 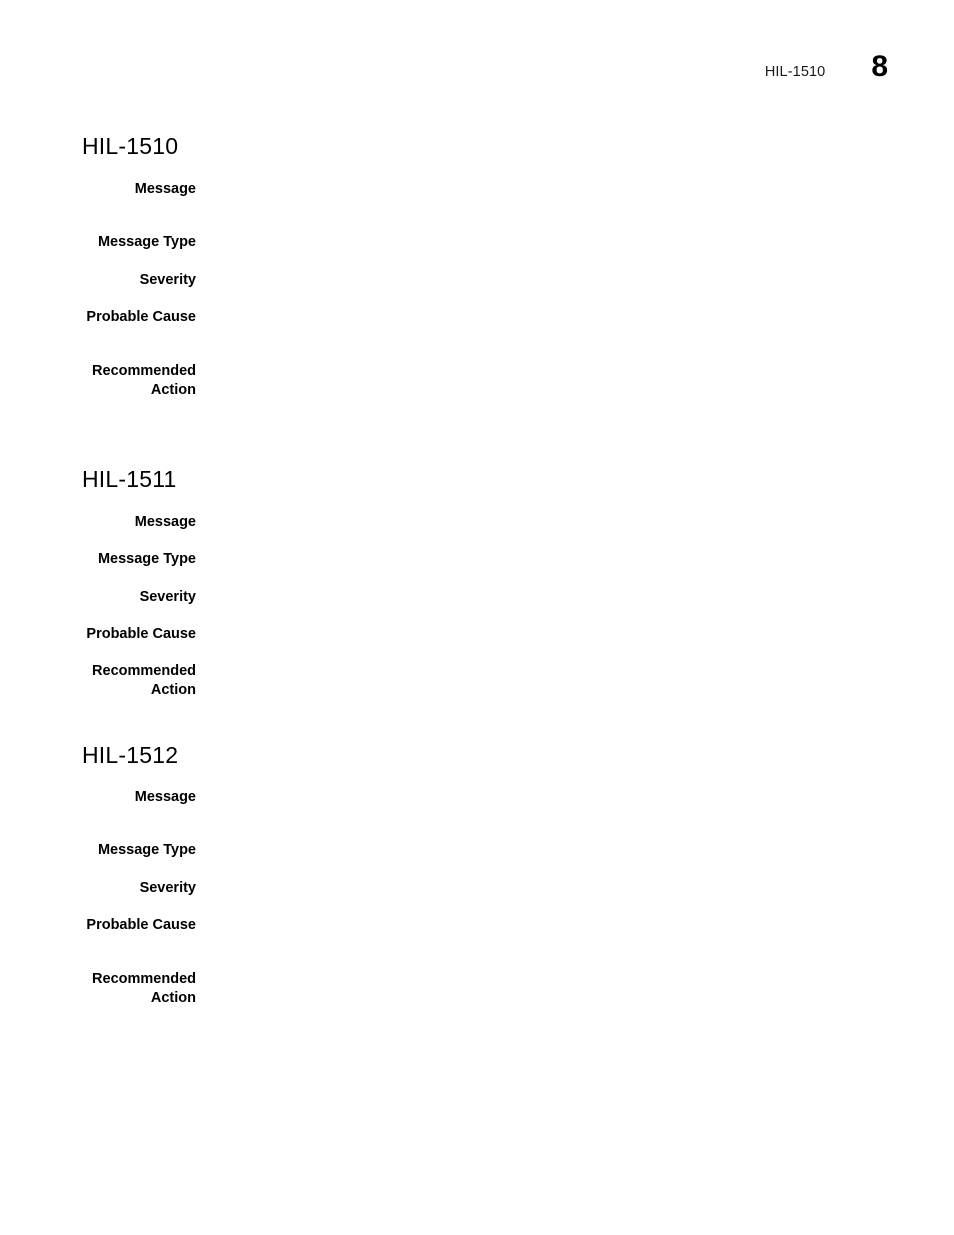 I want to click on section-heading: HIL-1510, so click(x=130, y=146).